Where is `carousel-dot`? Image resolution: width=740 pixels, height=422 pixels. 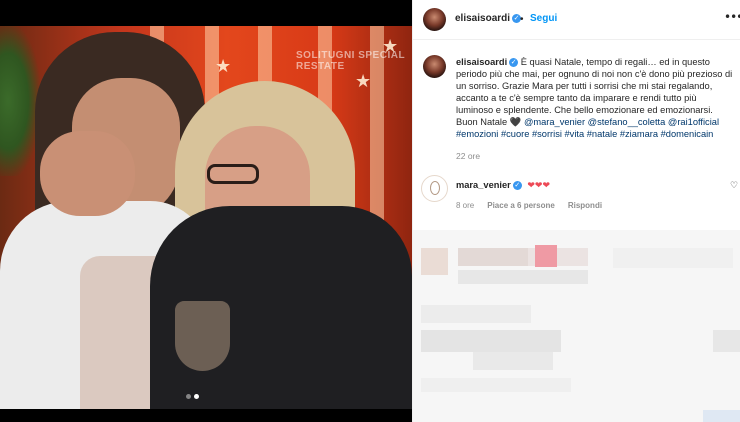 carousel-dot is located at coordinates (188, 396).